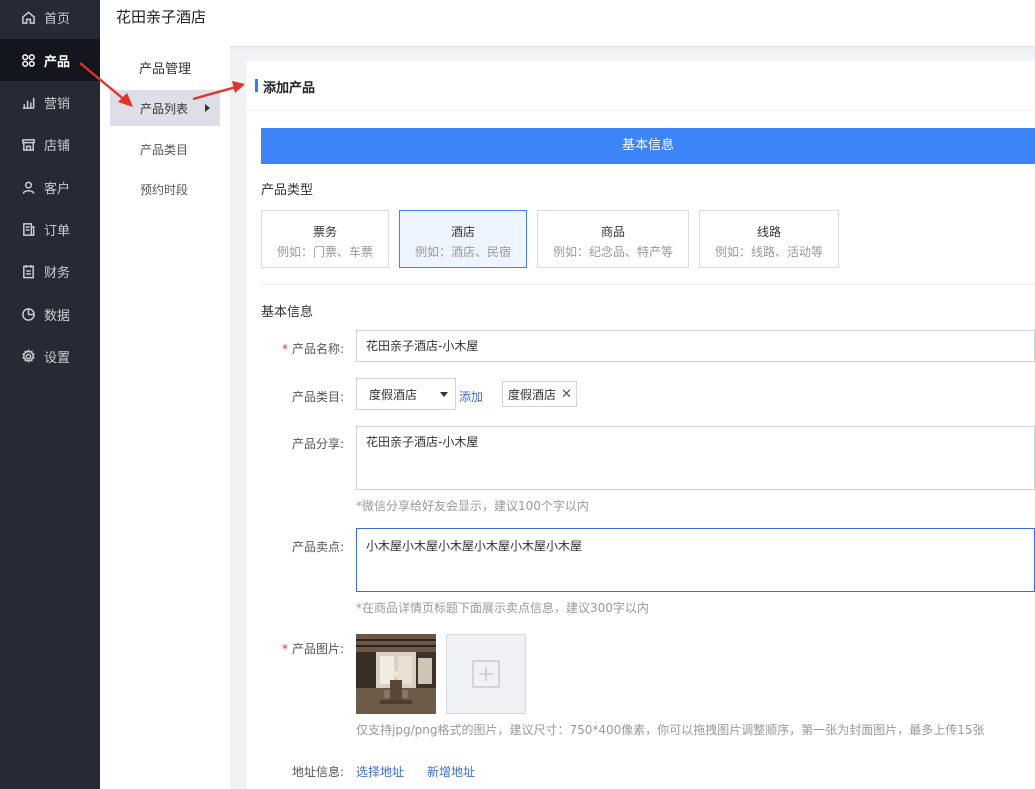  Describe the element at coordinates (317, 547) in the screenshot. I see `selling-point-label: 产品卖点:` at that location.